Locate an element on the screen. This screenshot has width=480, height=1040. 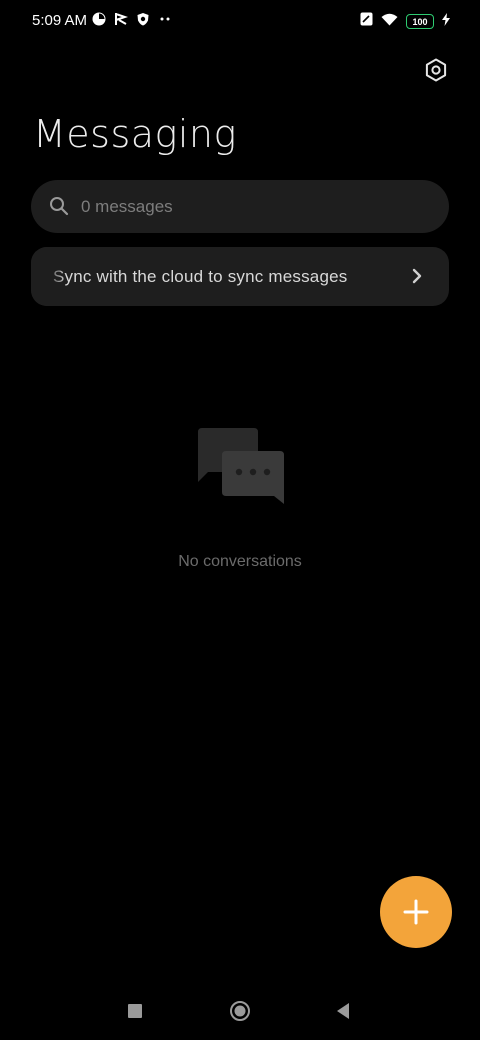
wifi-icon is located at coordinates (389, 22).